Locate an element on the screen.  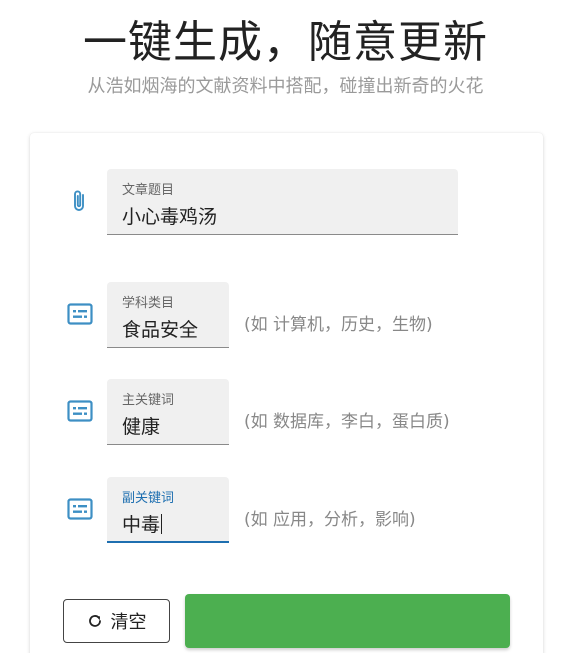
main-keyword-field: 主关键词 健康 is located at coordinates (168, 412).